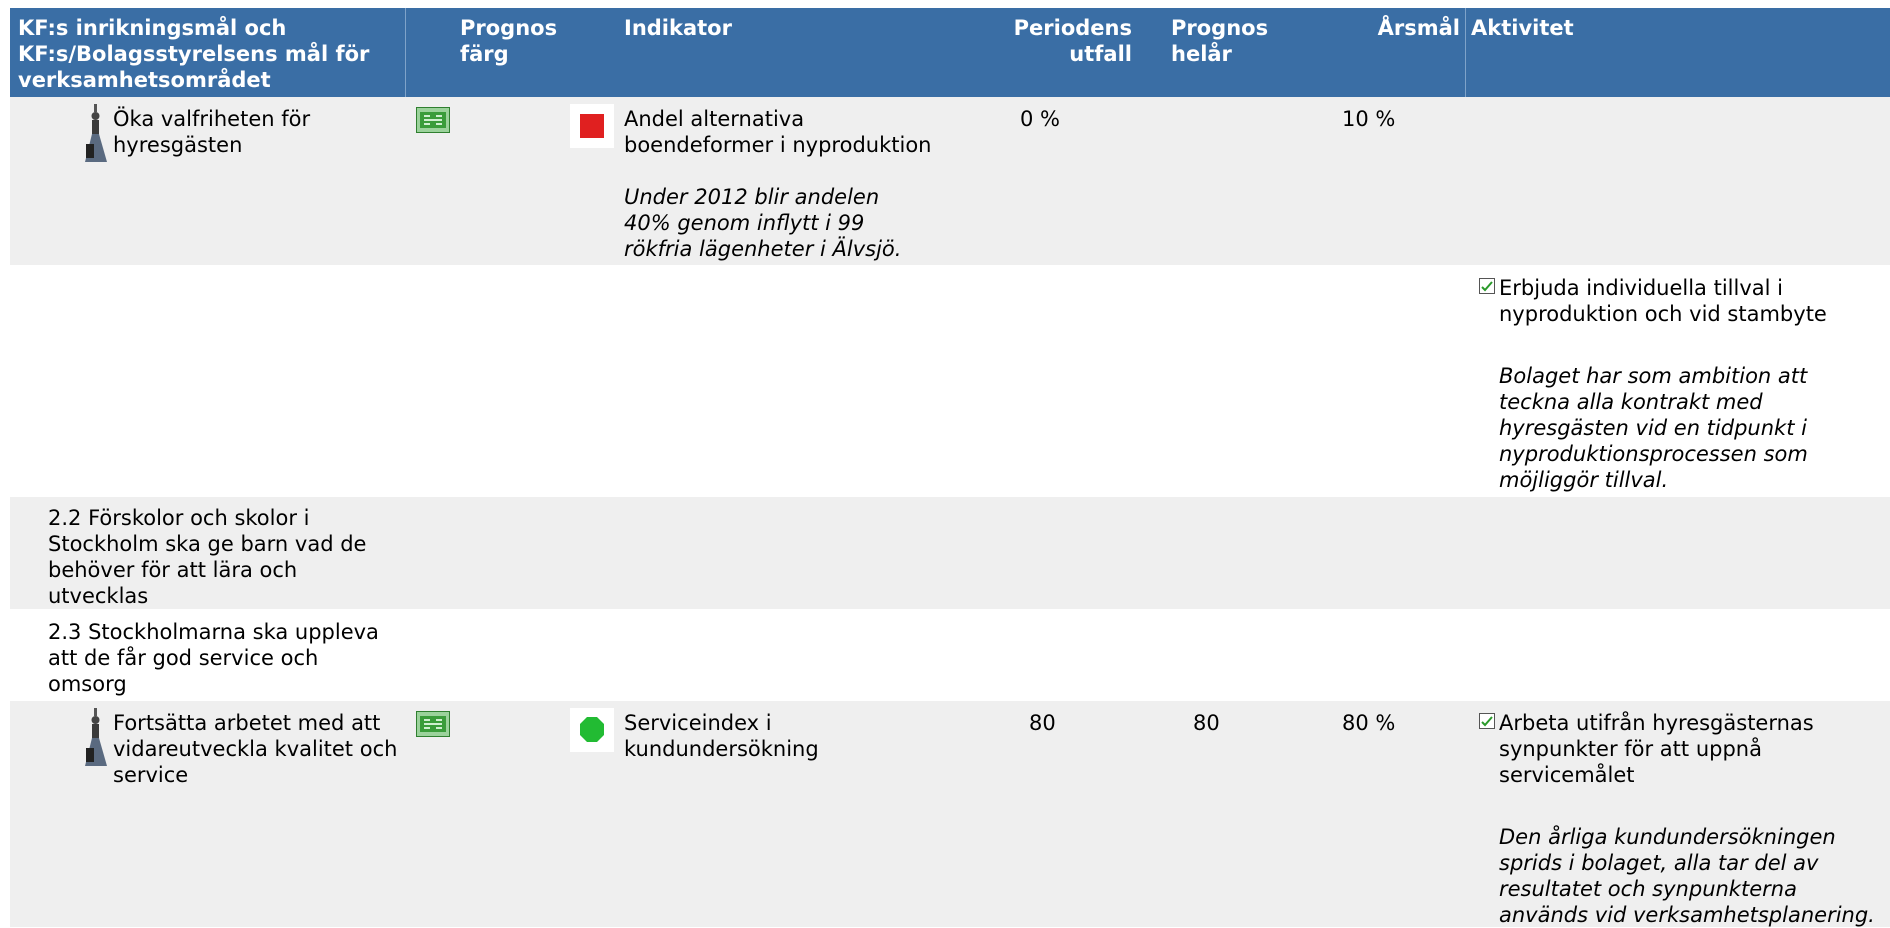  I want to click on header-aktivitet: Aktivitet, so click(1522, 28).